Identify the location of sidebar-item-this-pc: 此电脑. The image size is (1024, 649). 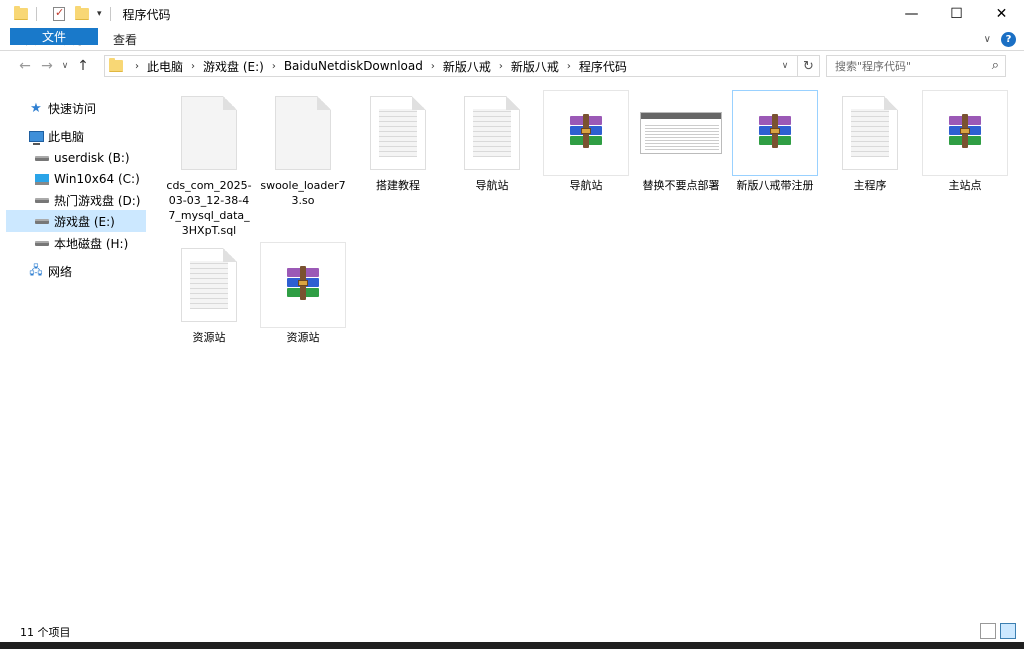
(87, 136).